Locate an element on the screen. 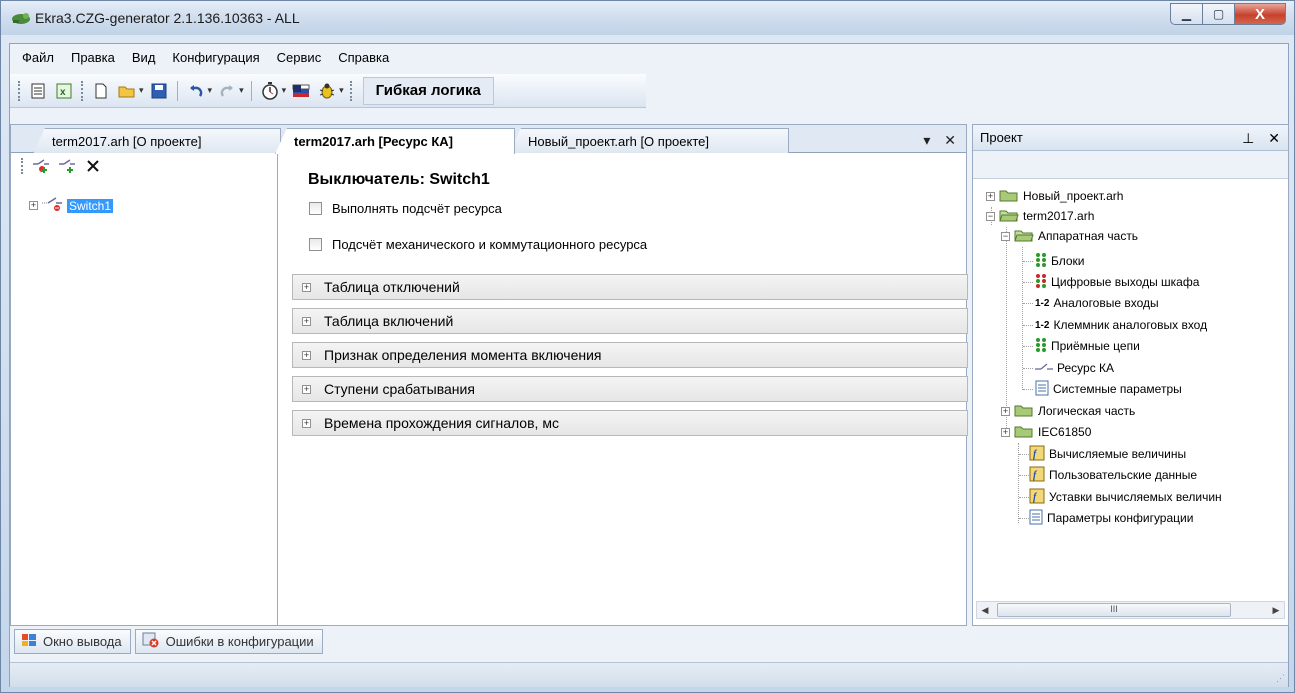  menu-configuration: Конфигурация is located at coordinates (215, 57).